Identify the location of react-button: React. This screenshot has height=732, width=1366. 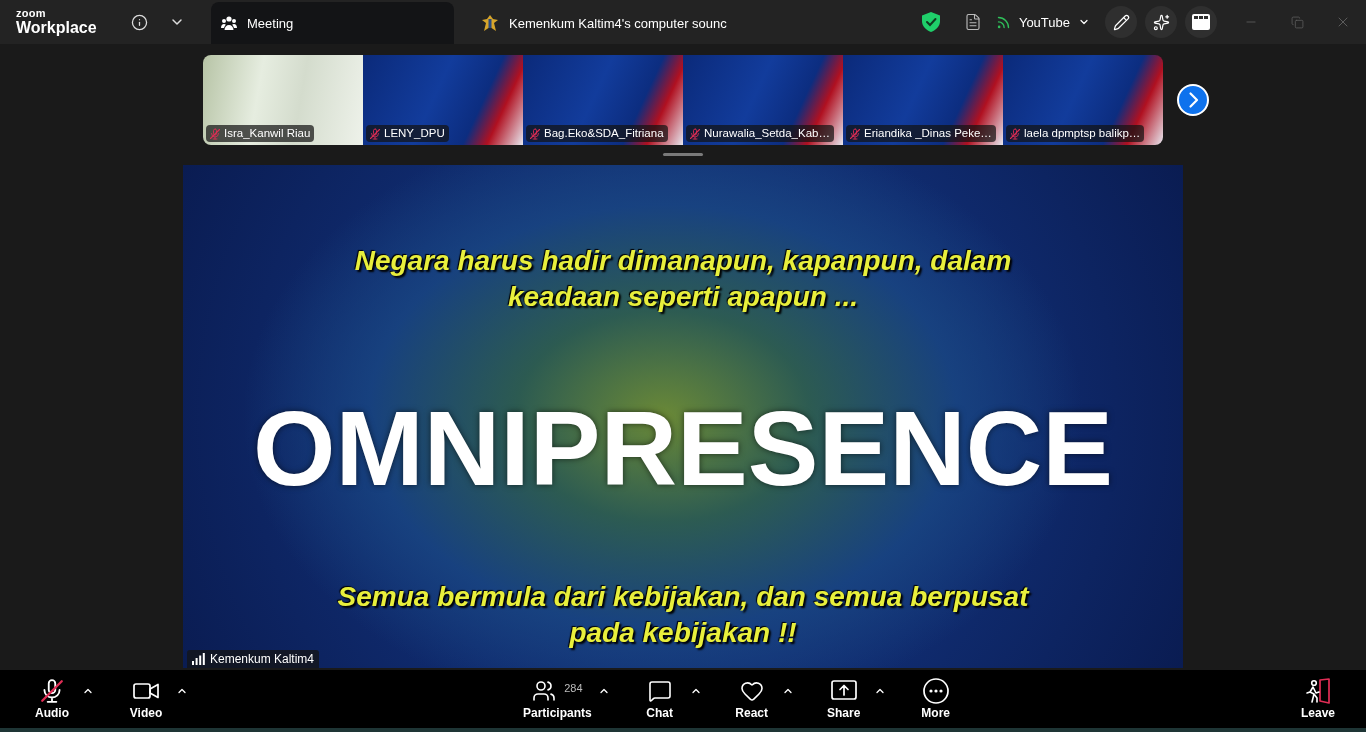
(751, 699).